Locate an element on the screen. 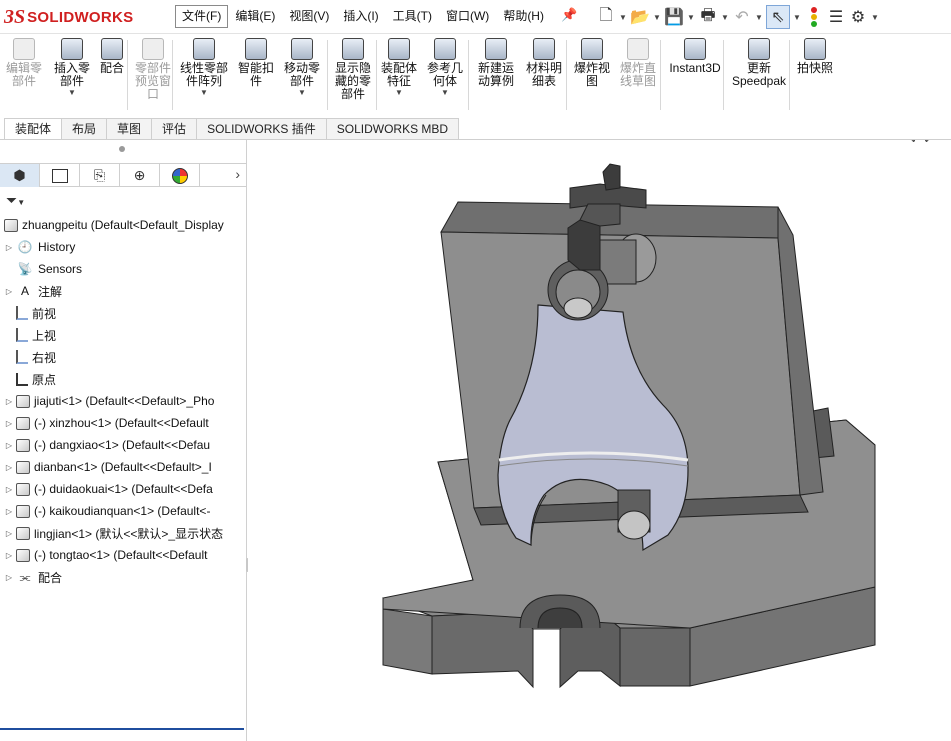 The image size is (951, 741). menu-item: 插入(I) is located at coordinates (360, 16).